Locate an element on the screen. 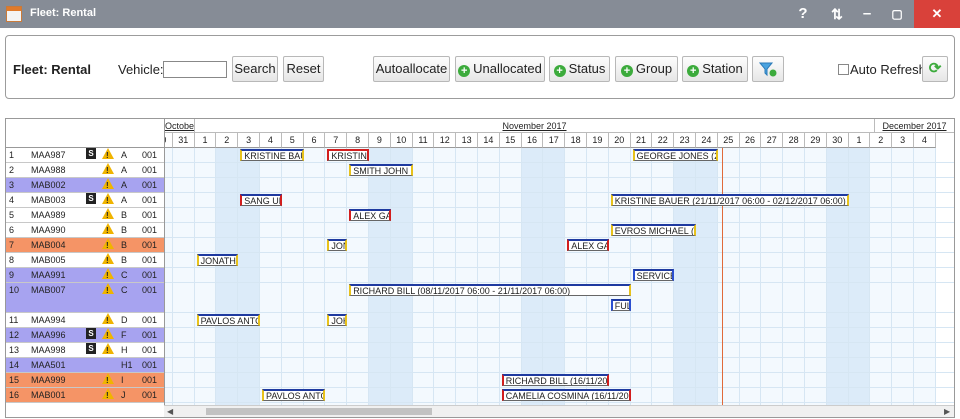 The image size is (960, 419). vehicle-row: 1 MAA987 S A 001 is located at coordinates (85, 155).